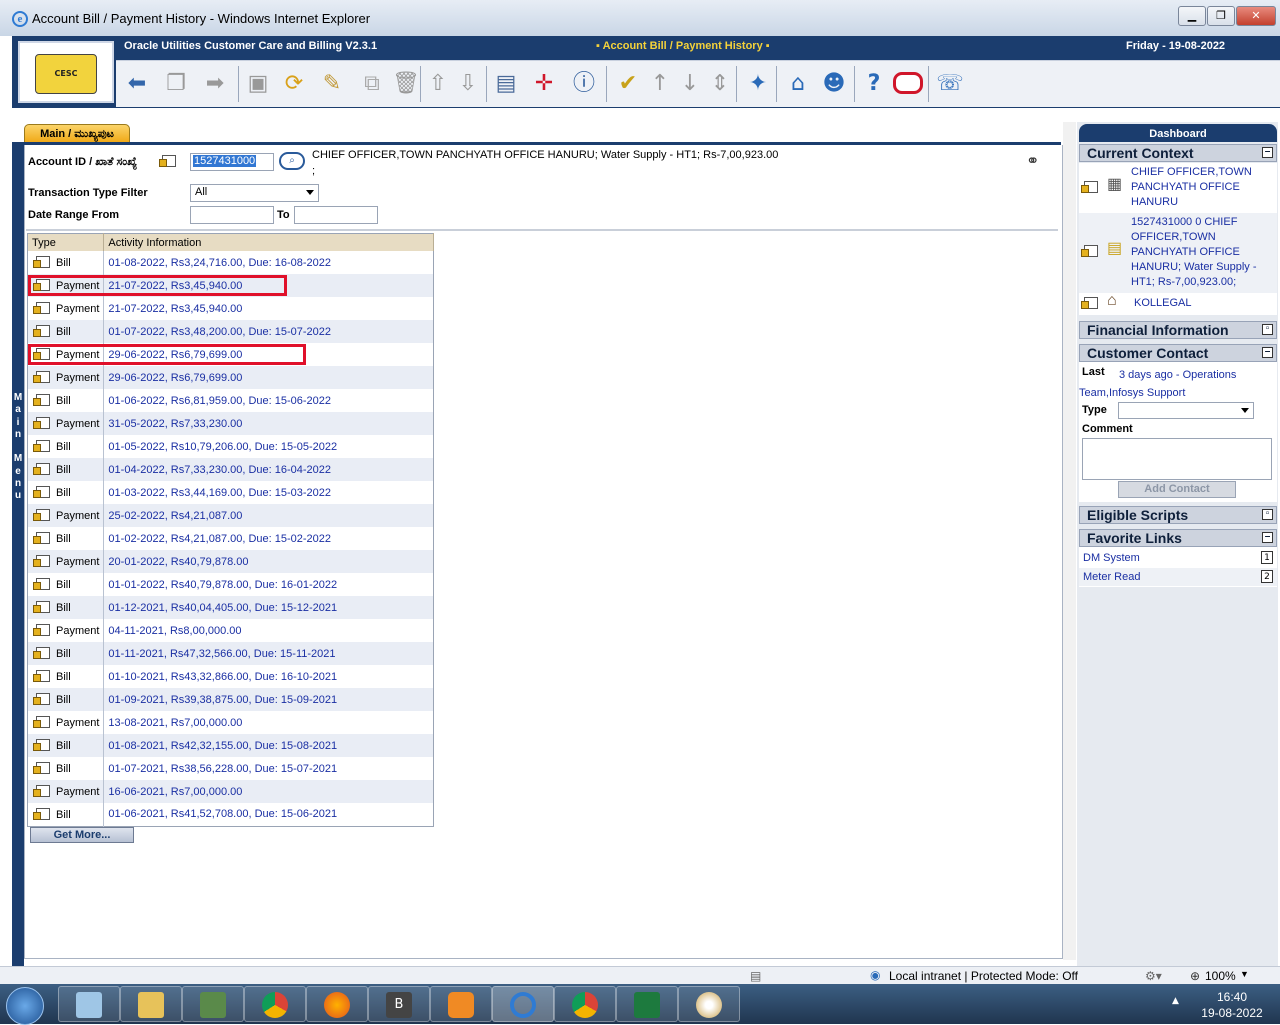  Describe the element at coordinates (647, 1004) in the screenshot. I see `taskbar-excel` at that location.